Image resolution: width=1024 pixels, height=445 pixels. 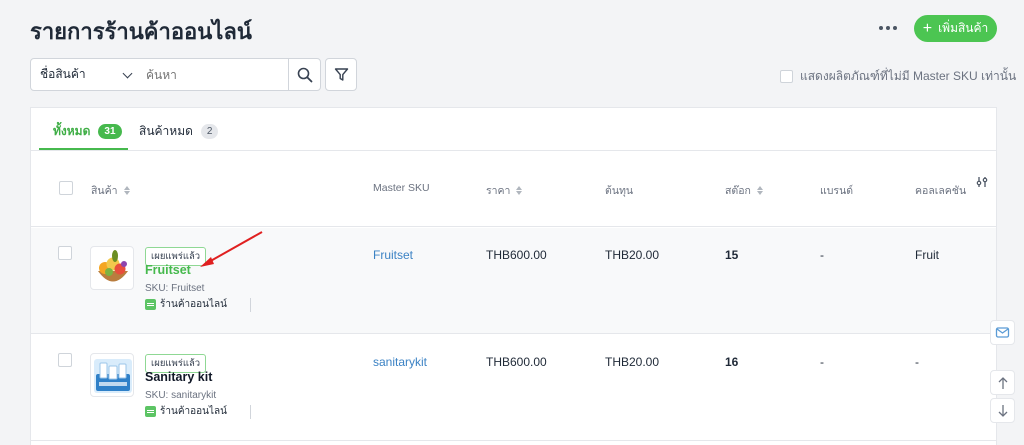 I want to click on column-header-cost: ต้นทุน, so click(x=619, y=190).